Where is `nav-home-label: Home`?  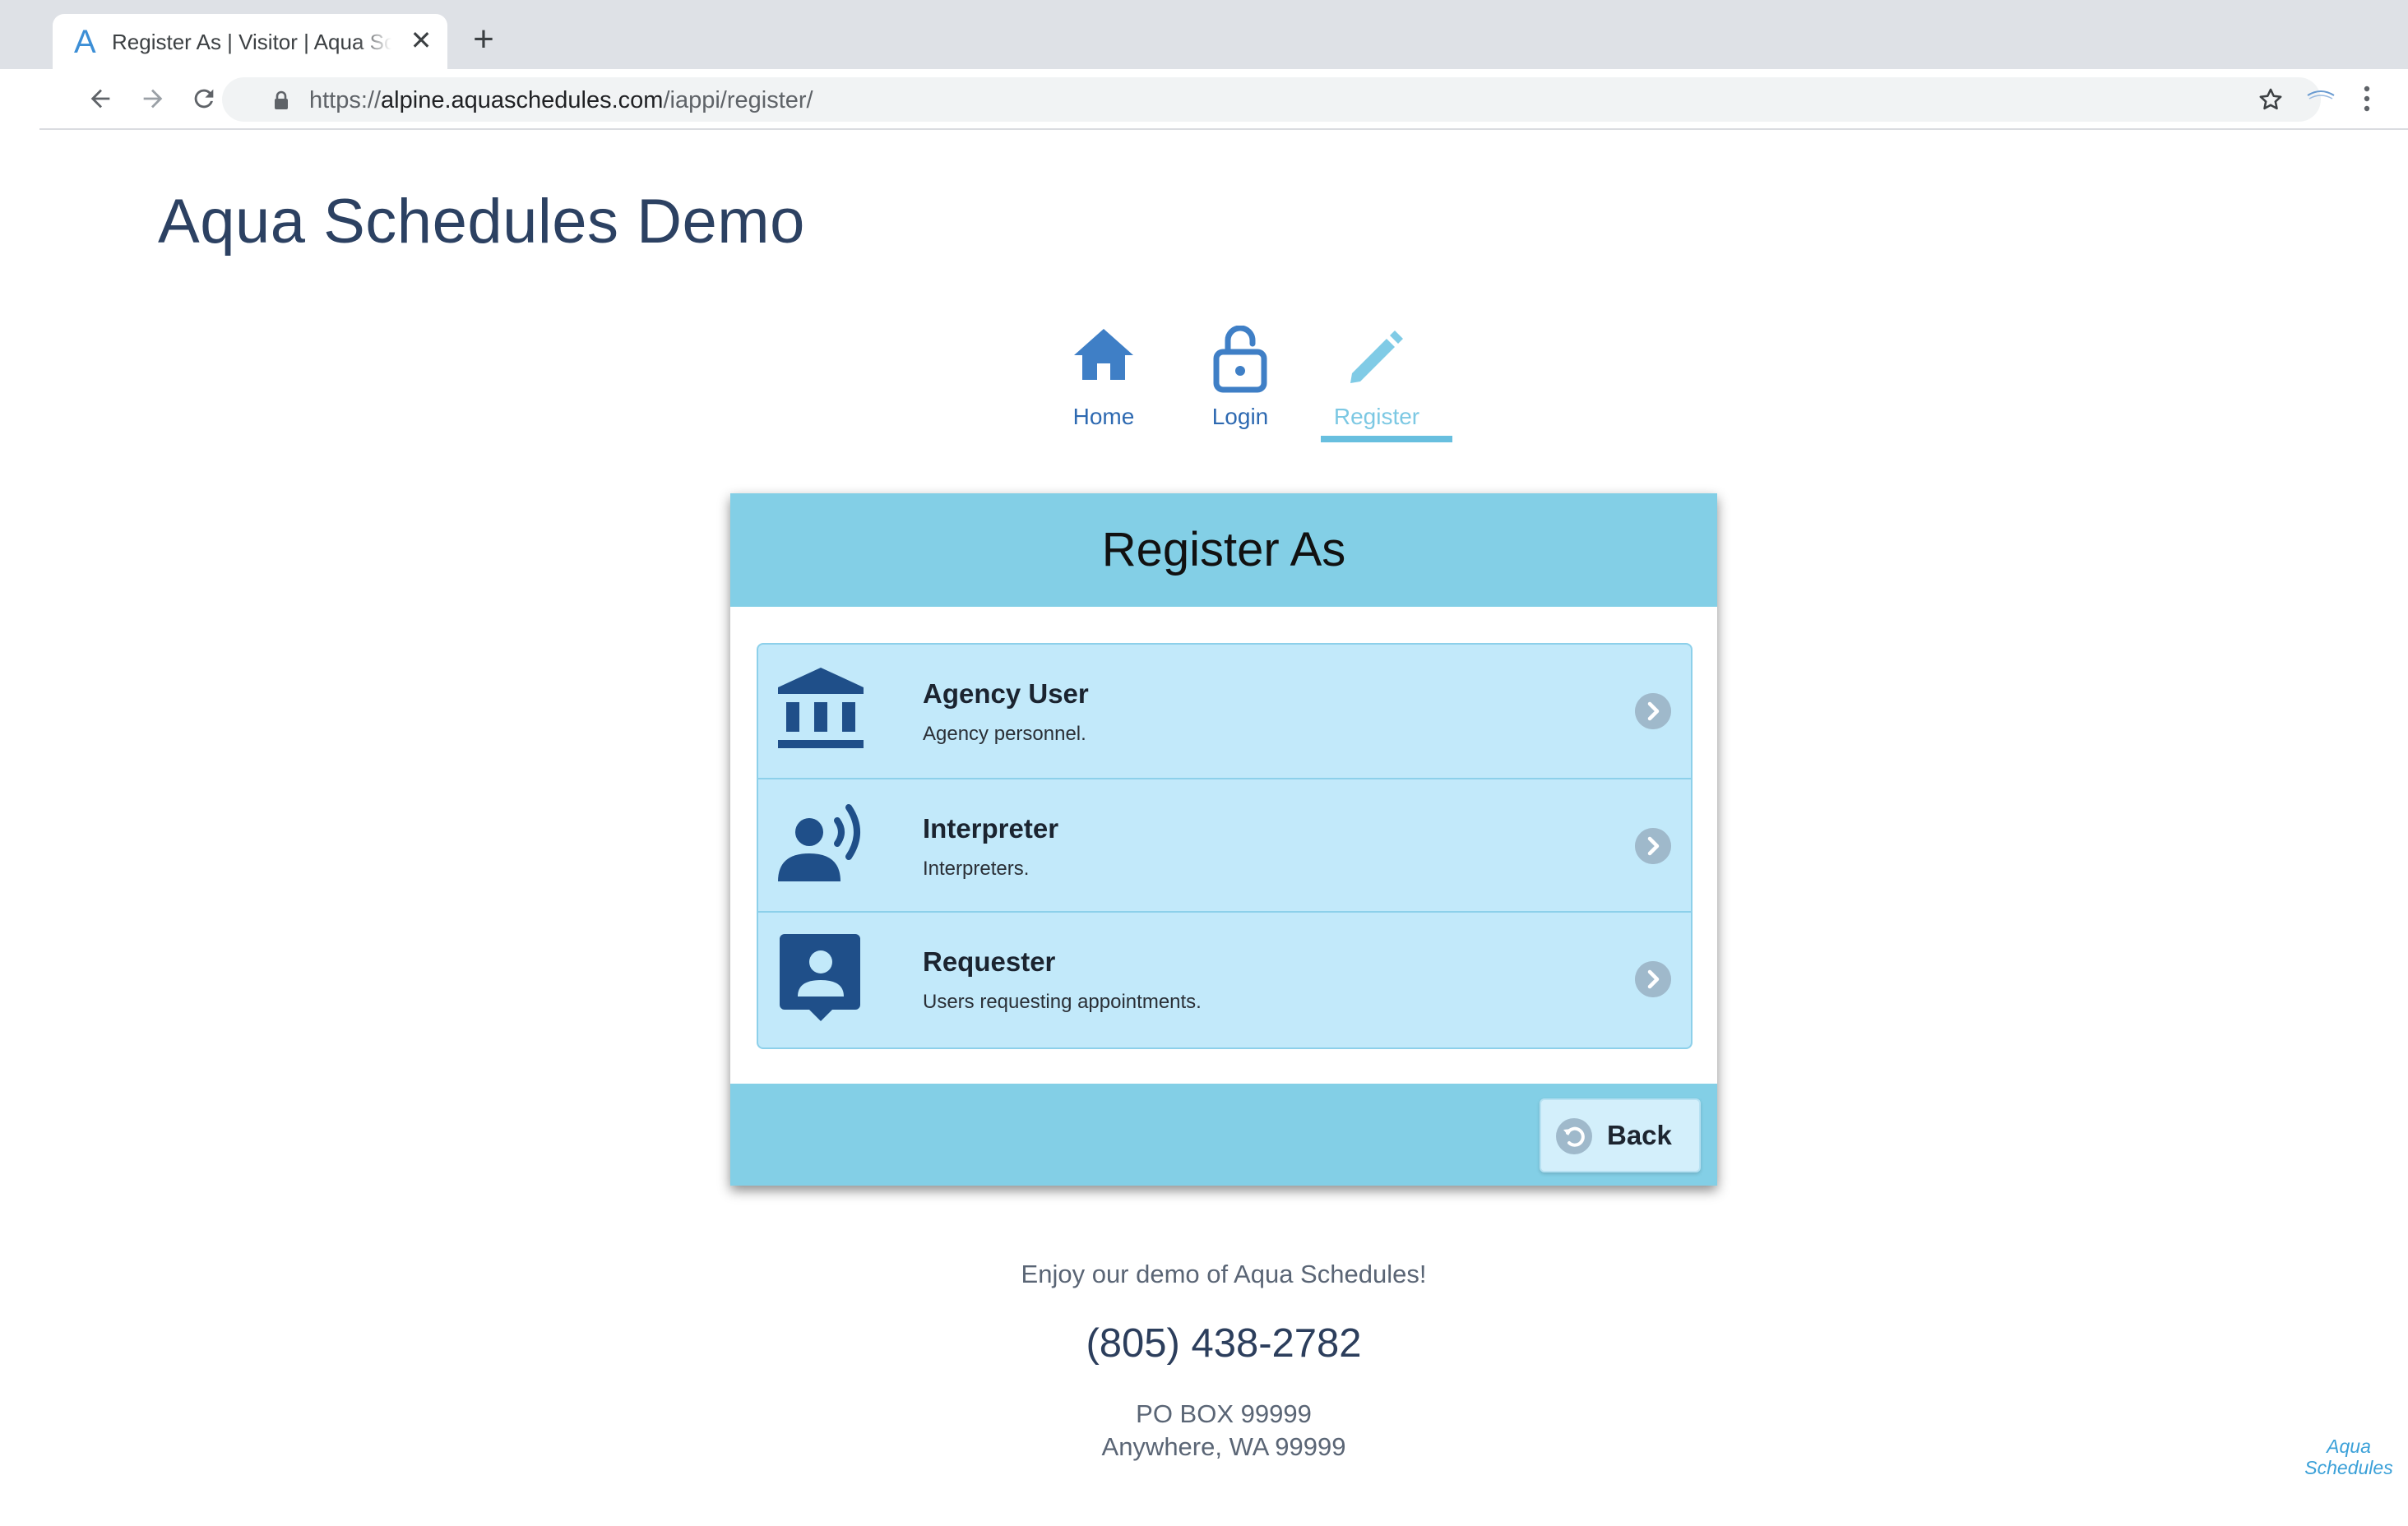 nav-home-label: Home is located at coordinates (1103, 416).